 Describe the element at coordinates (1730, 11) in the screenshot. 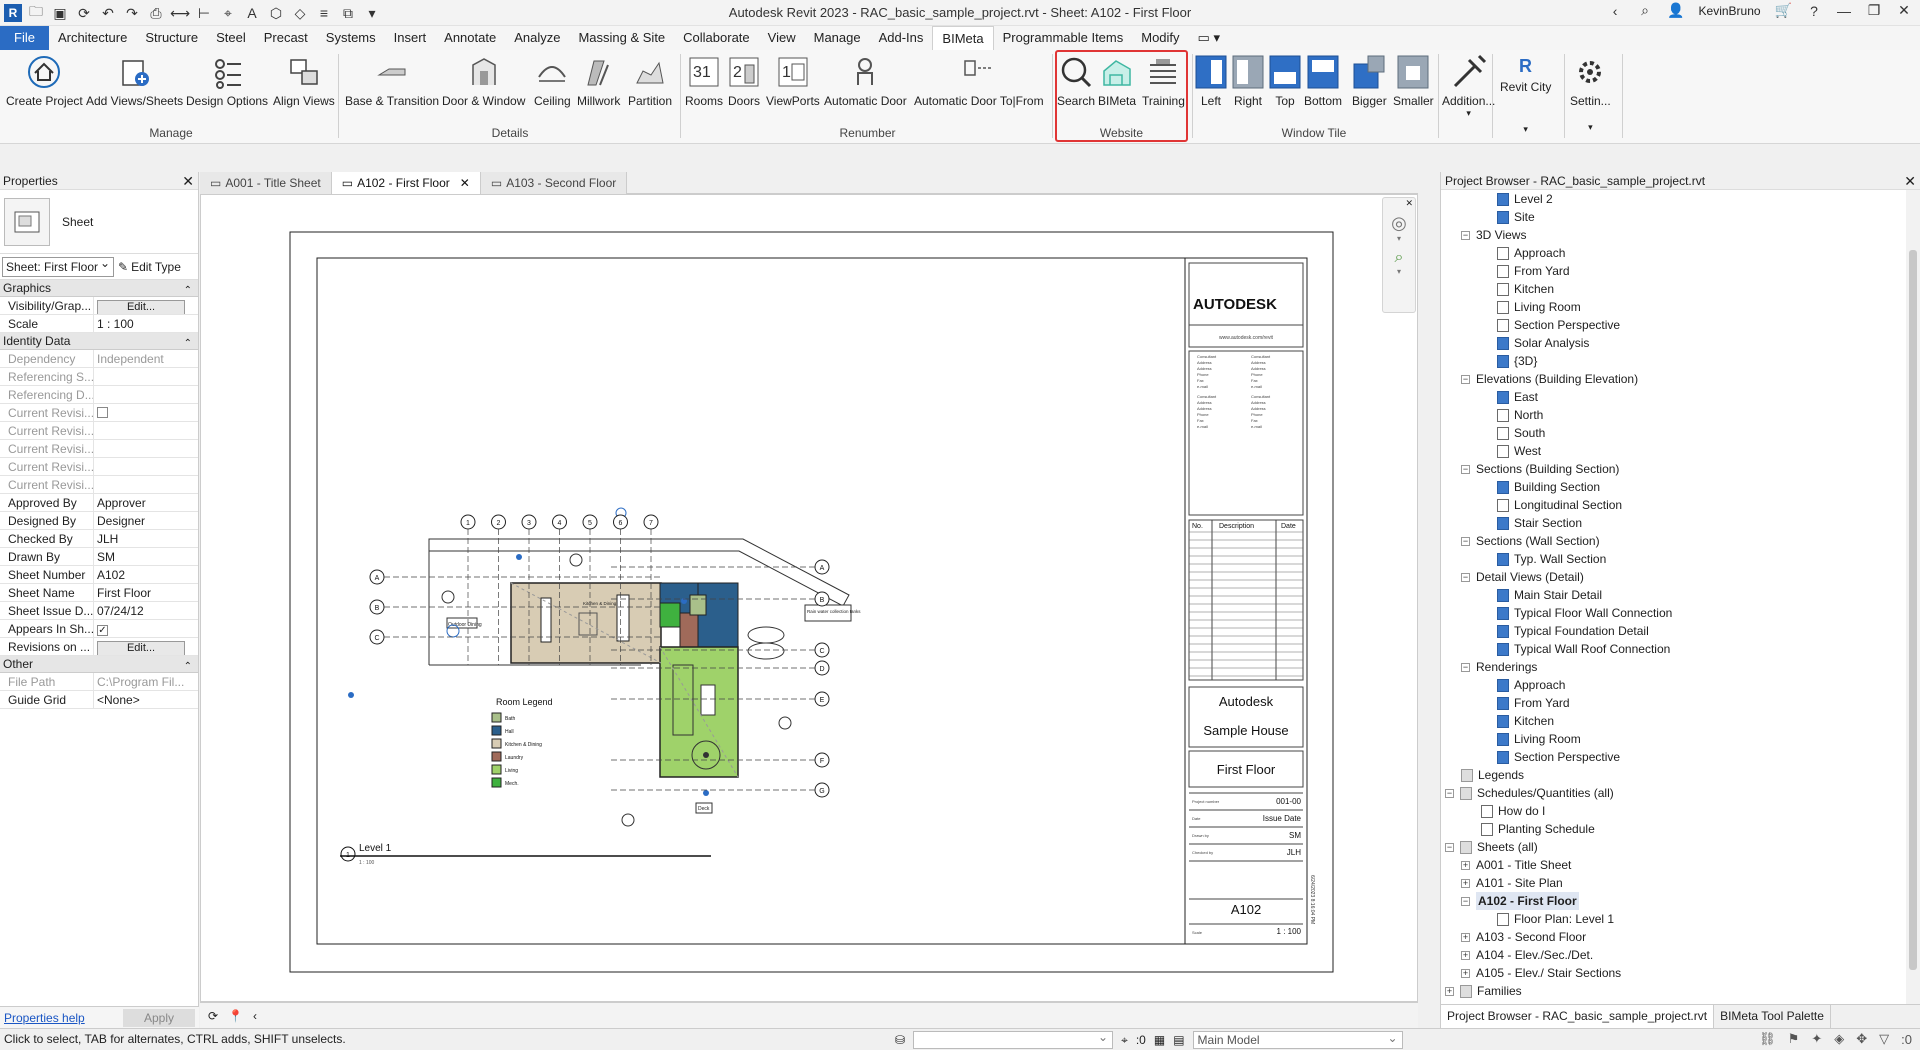

I see `user-name: KevinBruno` at that location.